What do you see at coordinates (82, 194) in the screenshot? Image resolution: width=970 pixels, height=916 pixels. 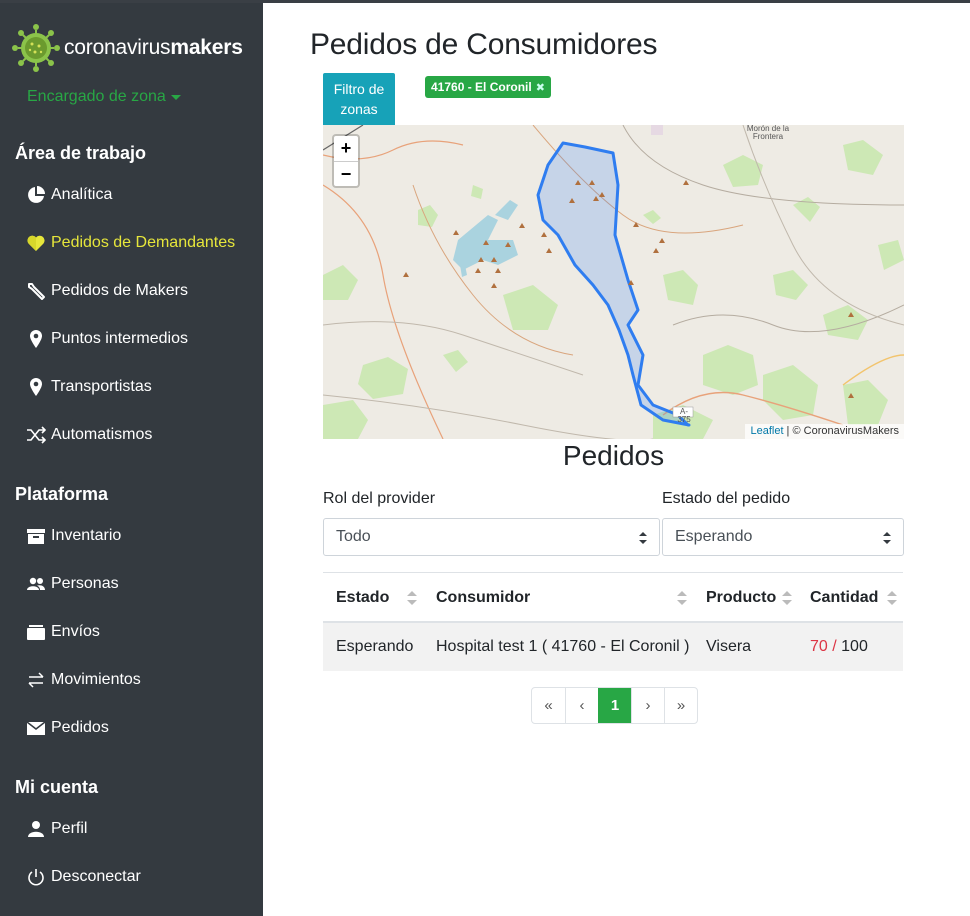 I see `sidebar-item-label: Analítica` at bounding box center [82, 194].